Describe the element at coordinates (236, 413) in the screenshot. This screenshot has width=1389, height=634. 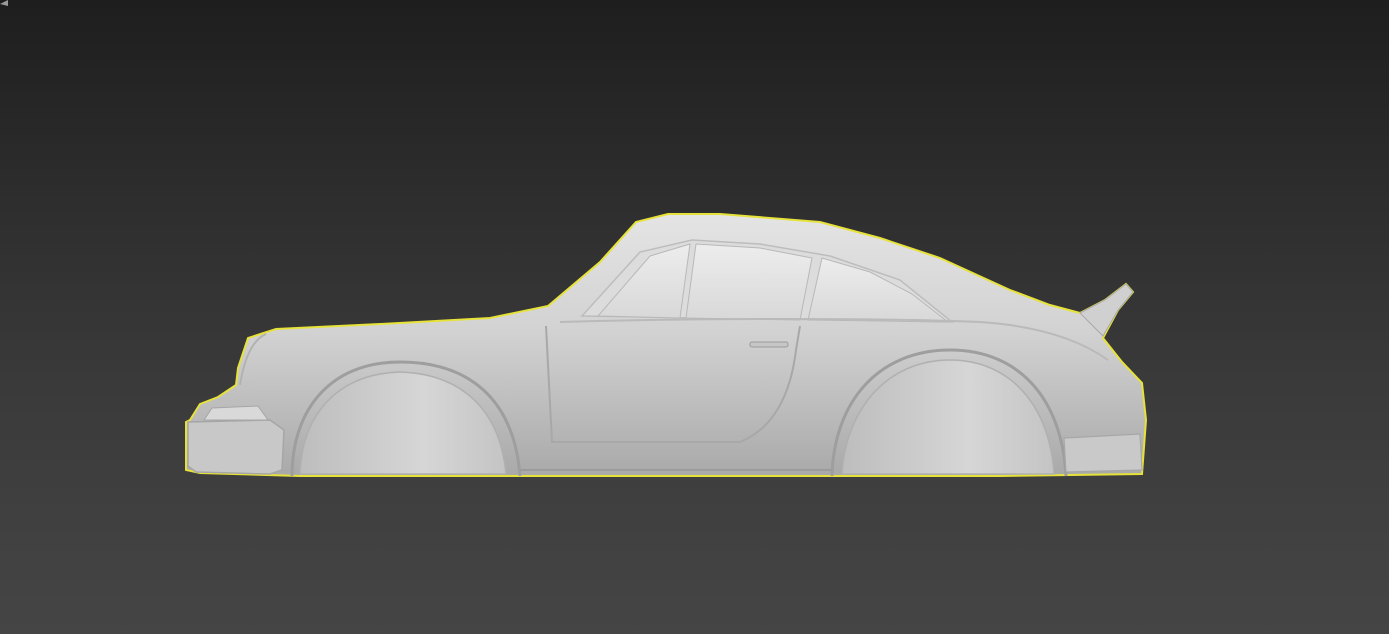
I see `front-bumper-top` at that location.